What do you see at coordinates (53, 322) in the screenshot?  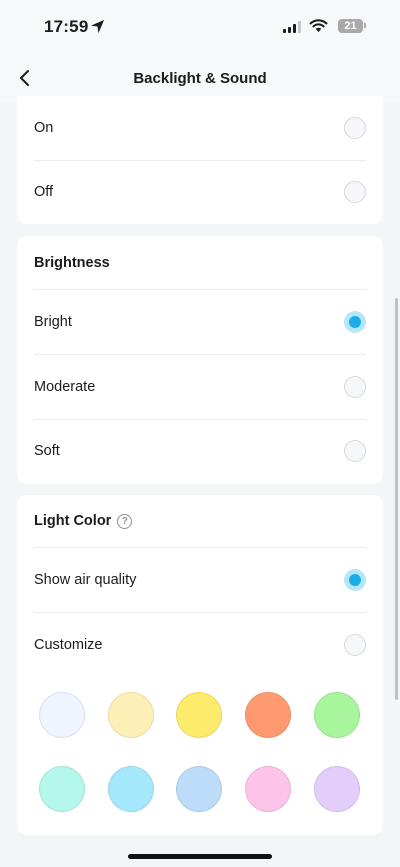 I see `option-label: Bright` at bounding box center [53, 322].